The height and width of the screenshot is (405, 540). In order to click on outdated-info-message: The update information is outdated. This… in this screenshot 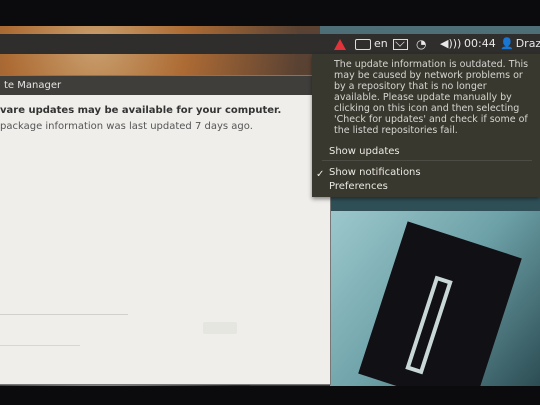, I will do `click(431, 97)`.